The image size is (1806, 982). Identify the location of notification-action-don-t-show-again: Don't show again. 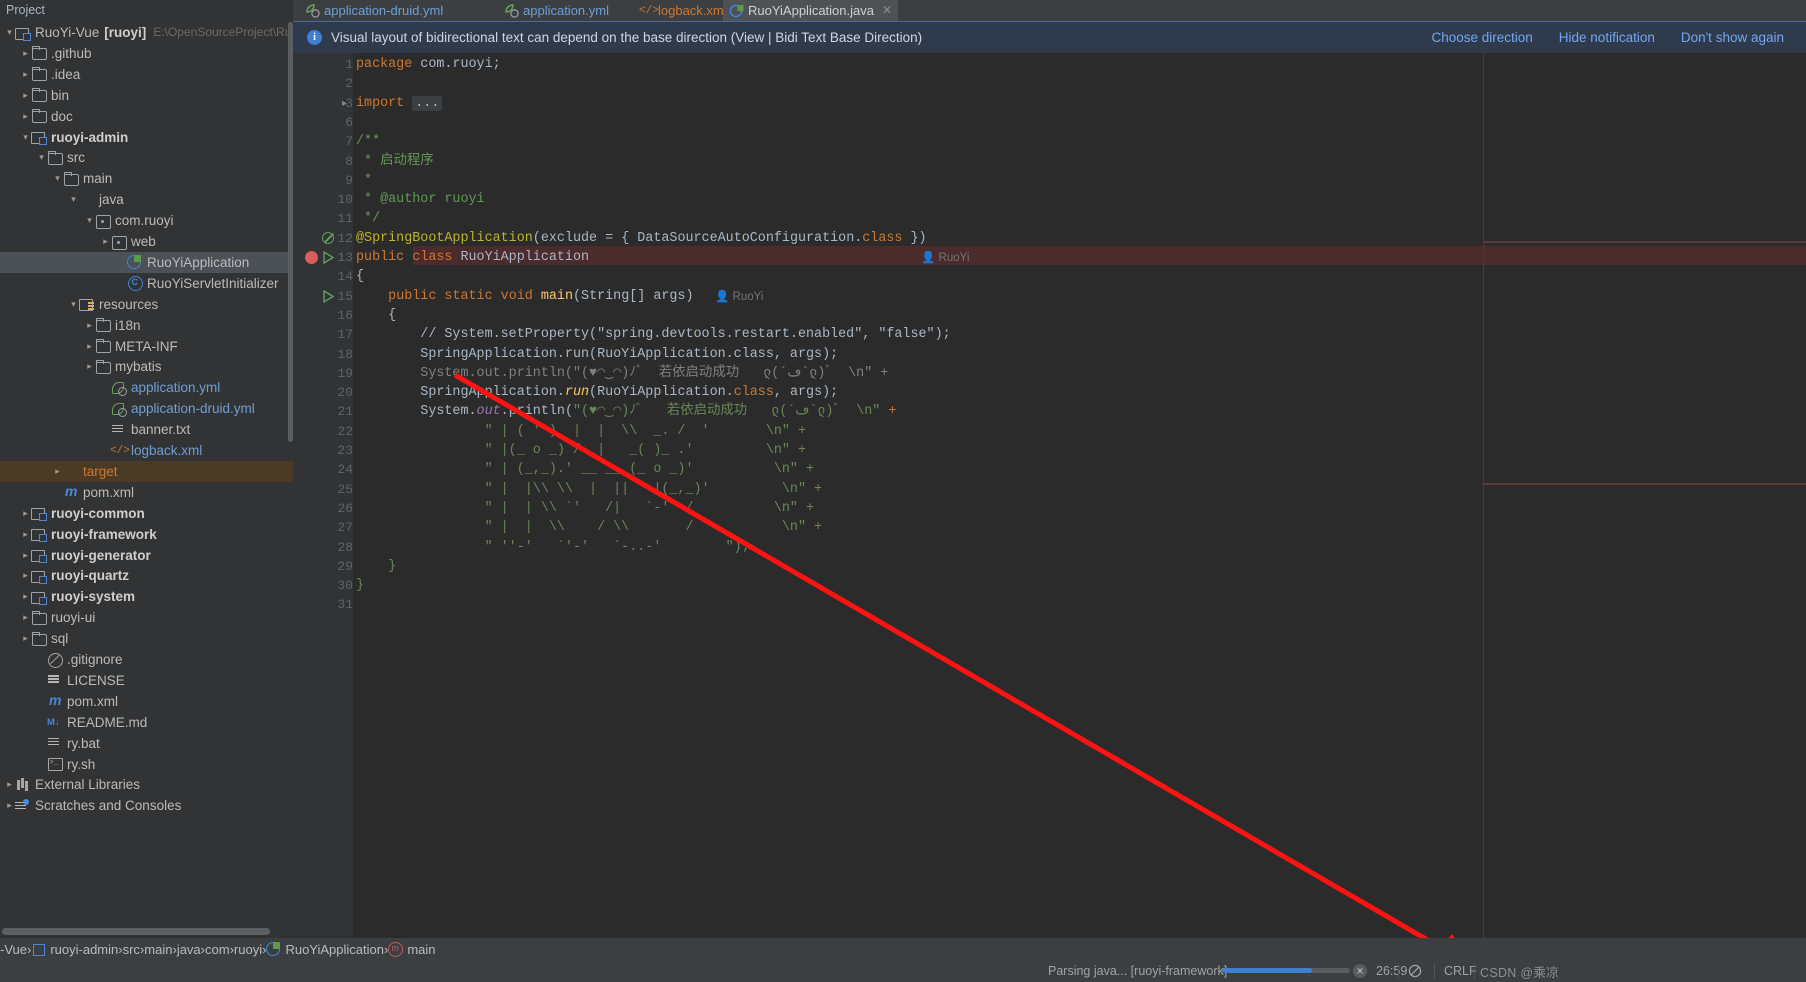
(1732, 37).